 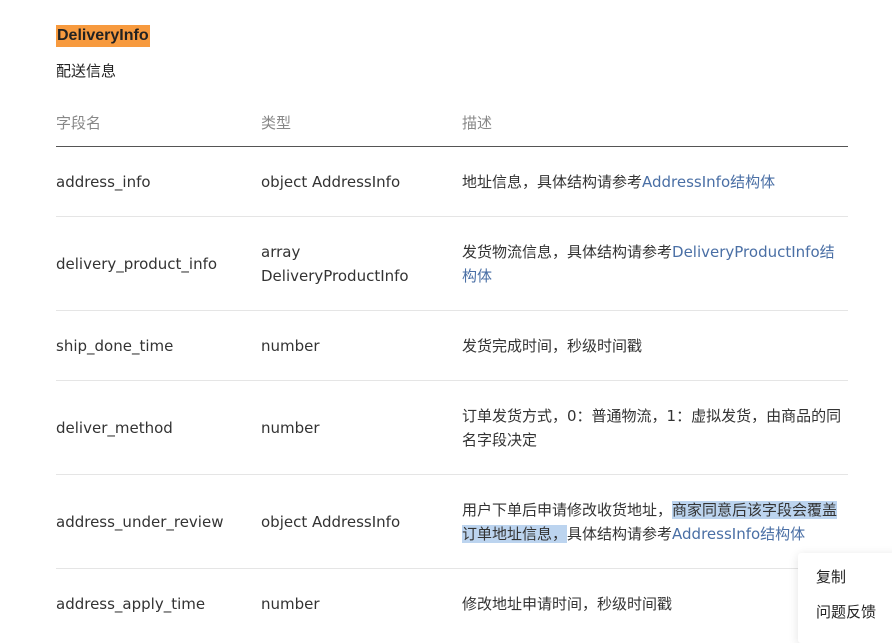 What do you see at coordinates (131, 604) in the screenshot?
I see `field-name: address_apply_time` at bounding box center [131, 604].